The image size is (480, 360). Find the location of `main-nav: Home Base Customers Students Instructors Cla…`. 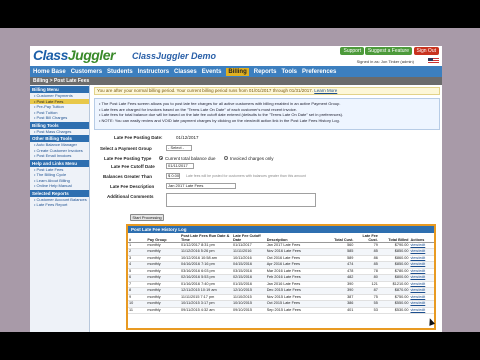

main-nav: Home Base Customers Students Instructors Cla… is located at coordinates (236, 71).